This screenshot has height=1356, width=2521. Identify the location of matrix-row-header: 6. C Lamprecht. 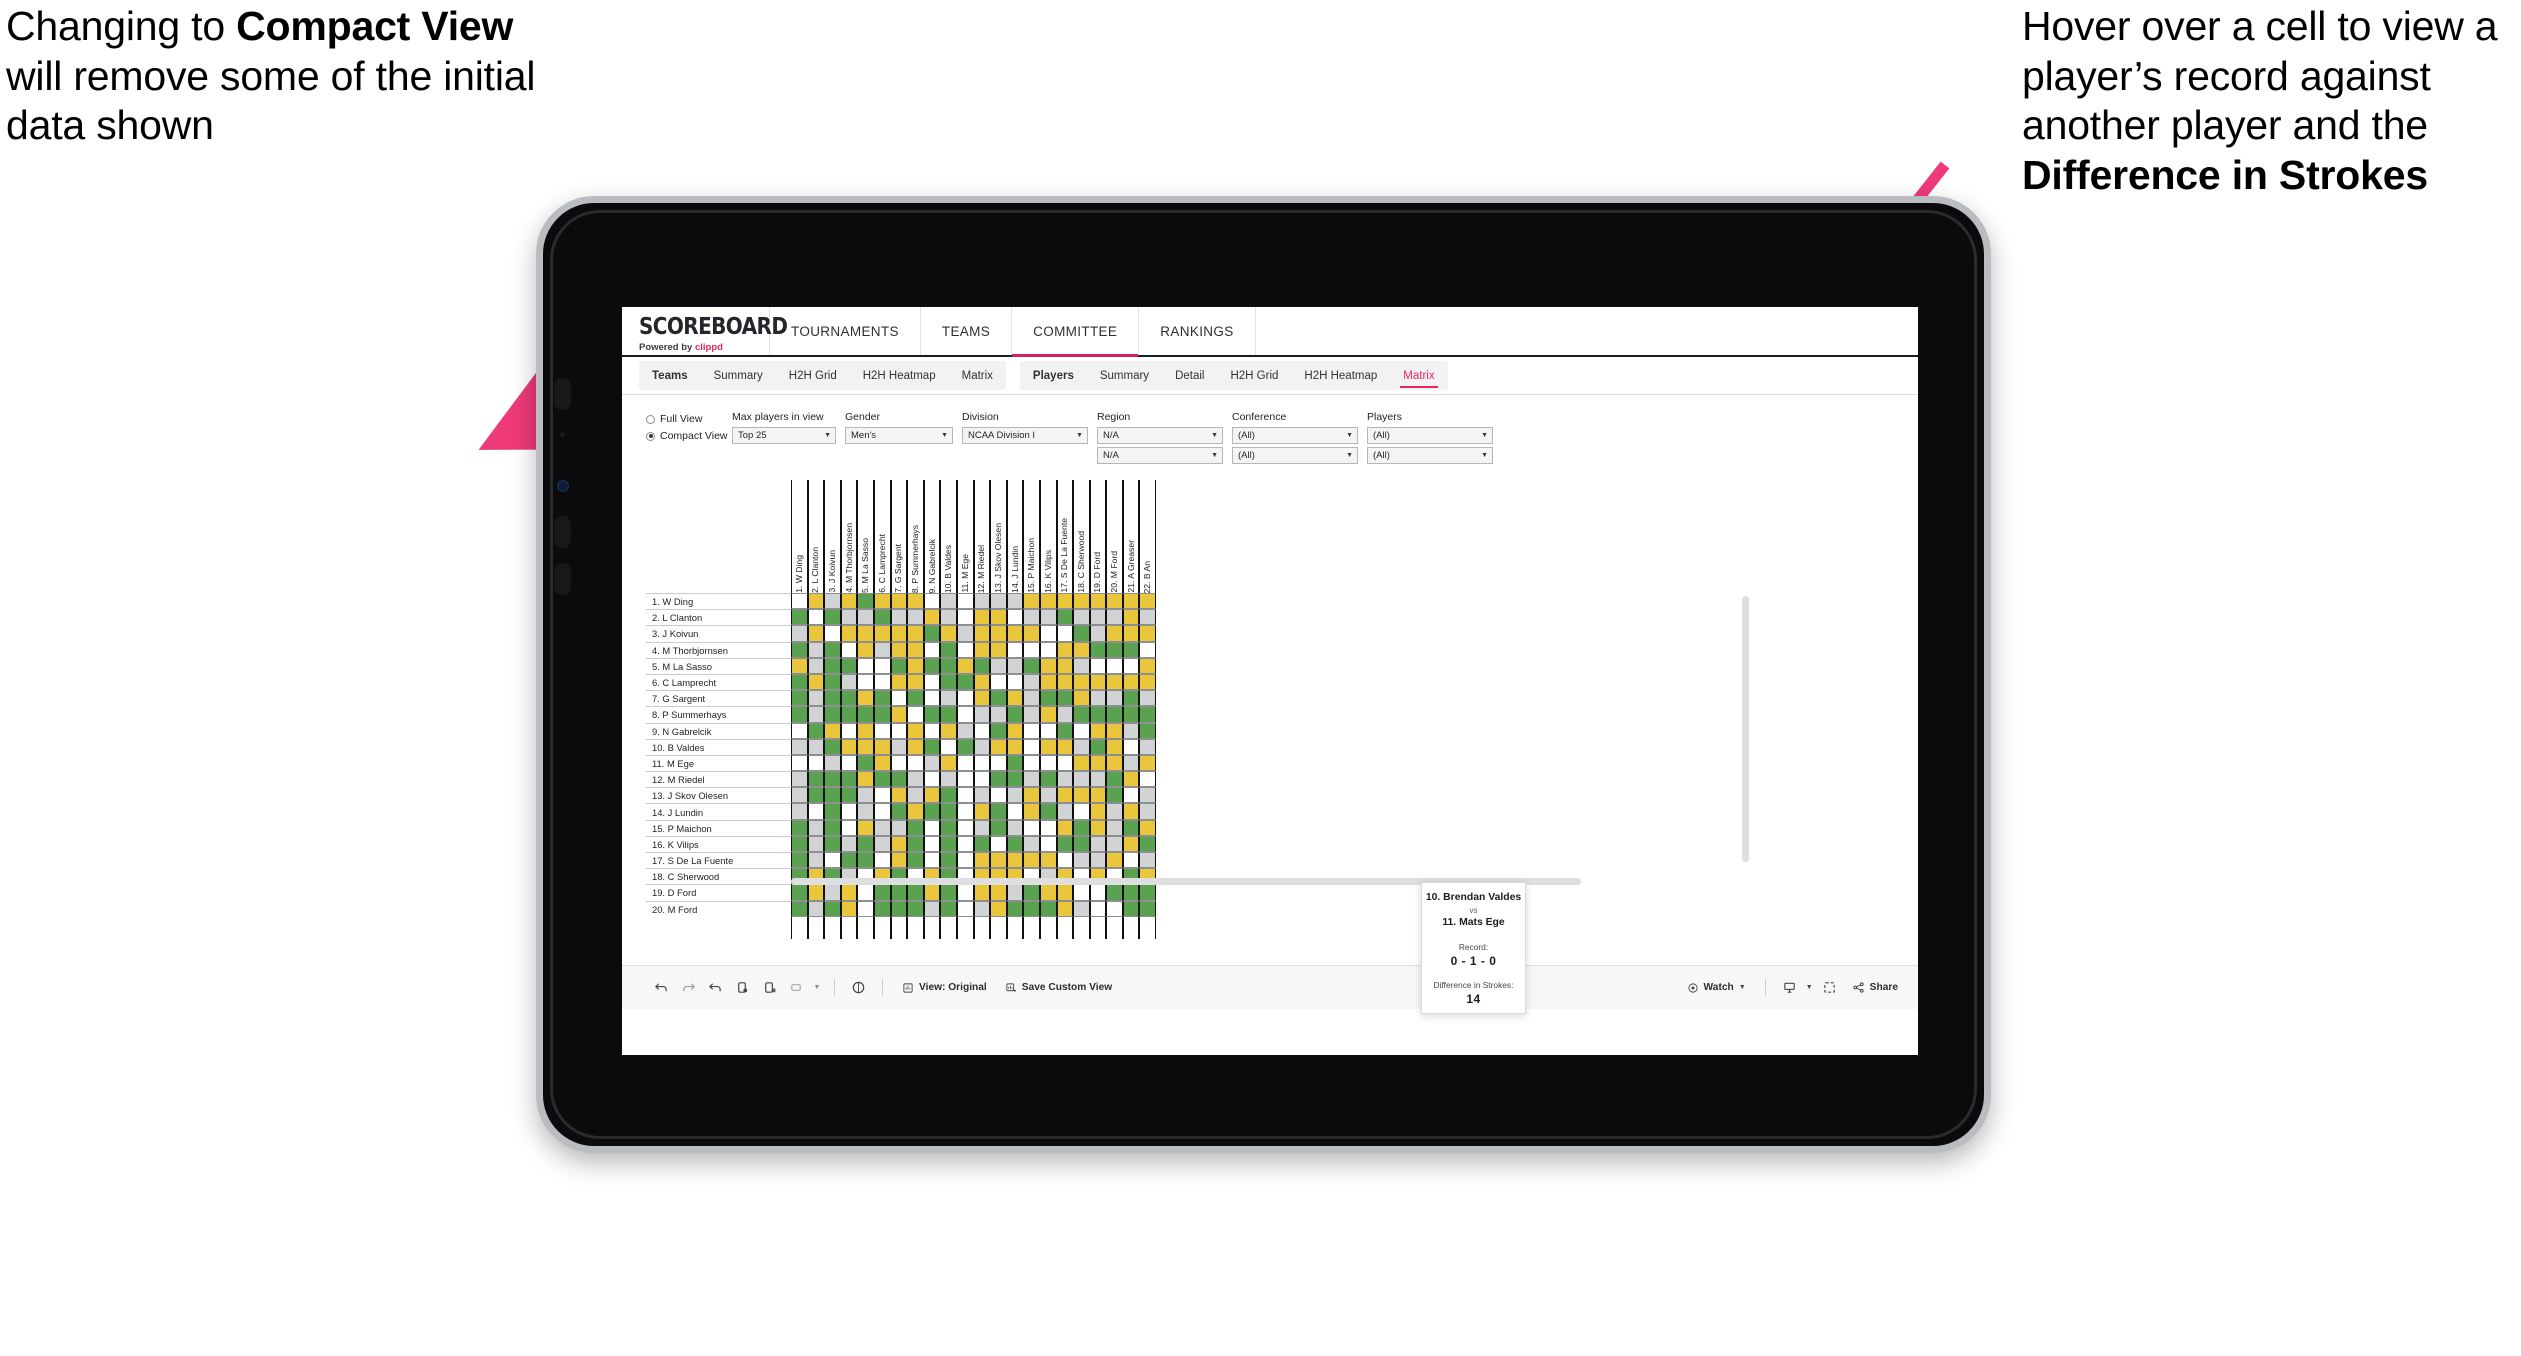
(718, 682).